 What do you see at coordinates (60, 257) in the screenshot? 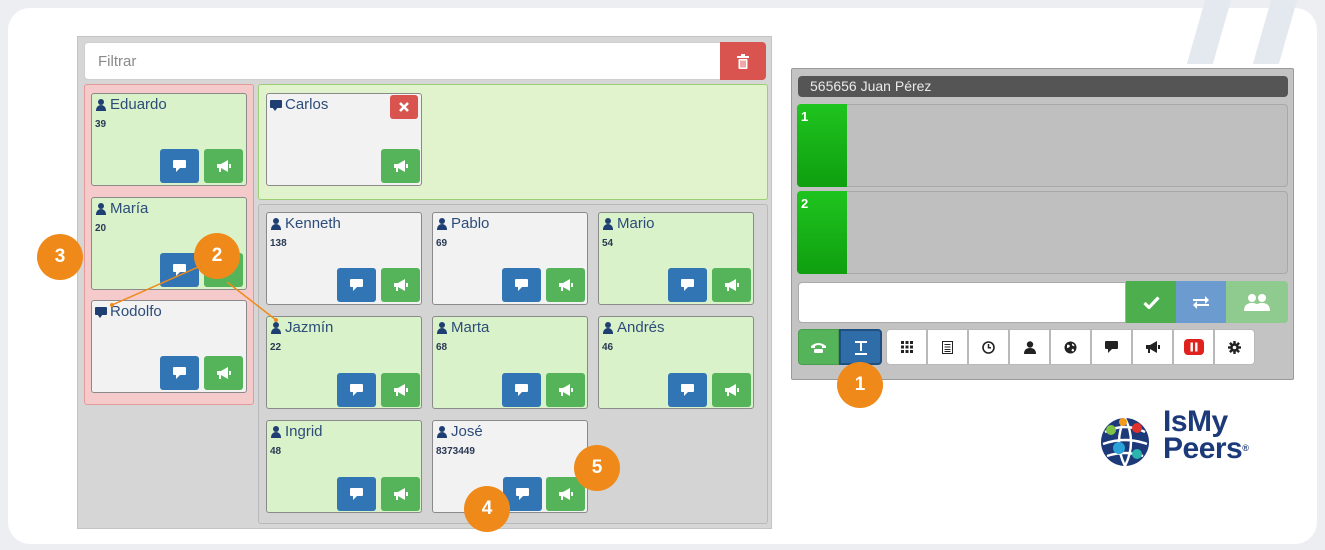
I see `callout-badge-3: 3` at bounding box center [60, 257].